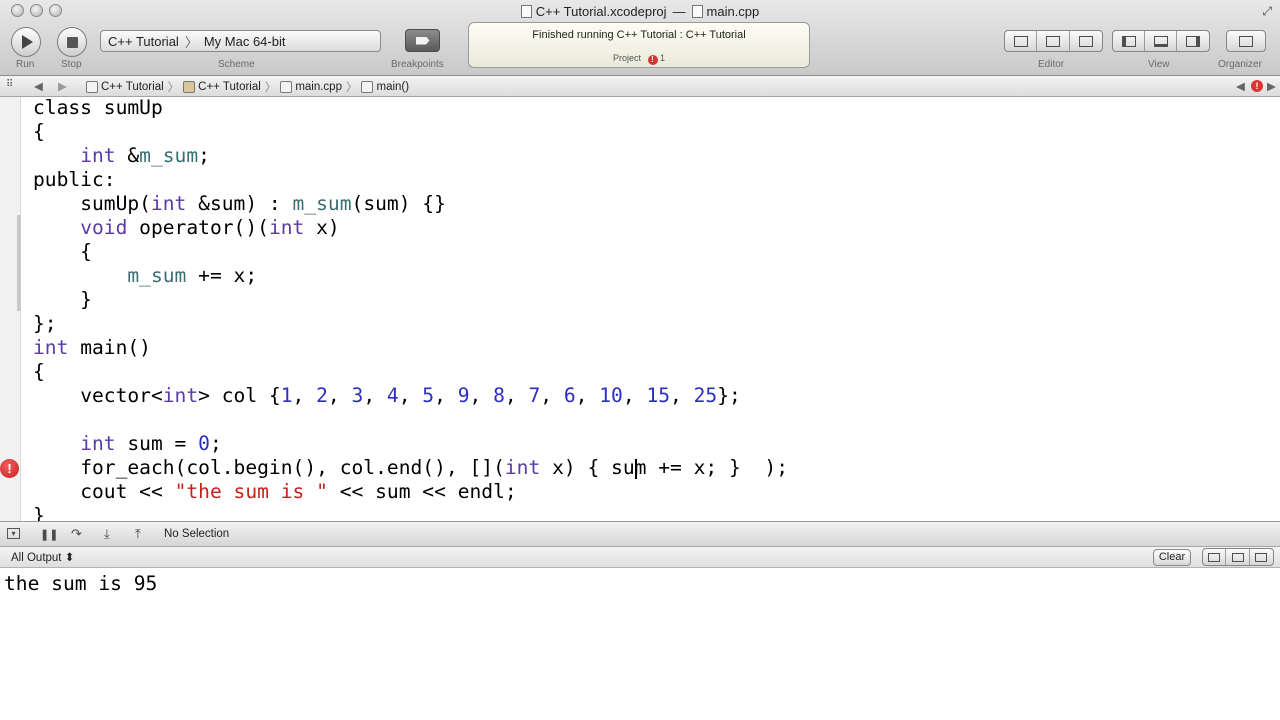  What do you see at coordinates (635, 469) in the screenshot?
I see `text-cursor` at bounding box center [635, 469].